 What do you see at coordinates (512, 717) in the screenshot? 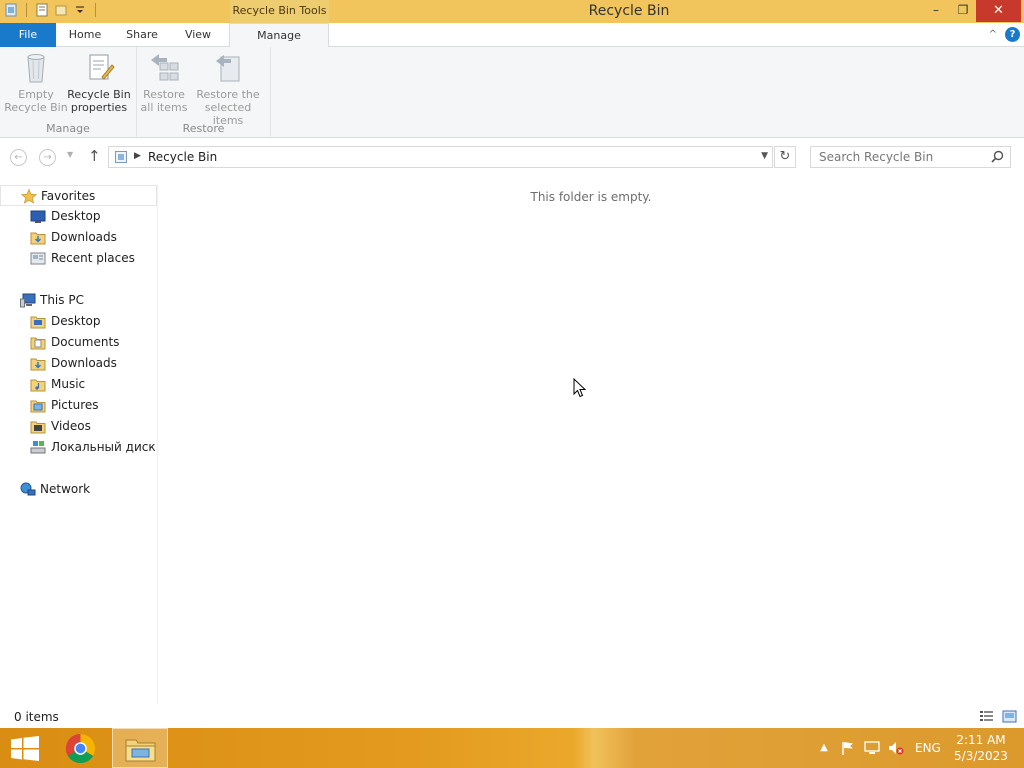
I see `status-bar: 0 items` at bounding box center [512, 717].